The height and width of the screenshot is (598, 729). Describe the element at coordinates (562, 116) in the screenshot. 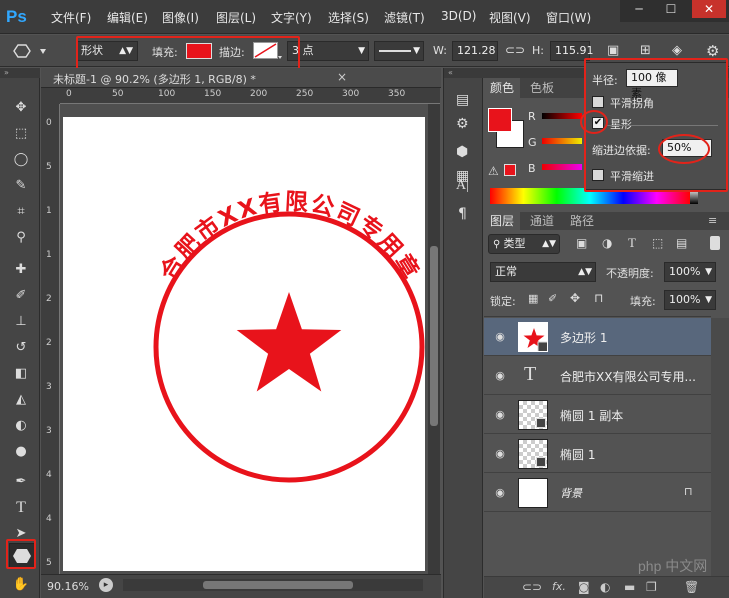

I see `channel-r-slider` at that location.